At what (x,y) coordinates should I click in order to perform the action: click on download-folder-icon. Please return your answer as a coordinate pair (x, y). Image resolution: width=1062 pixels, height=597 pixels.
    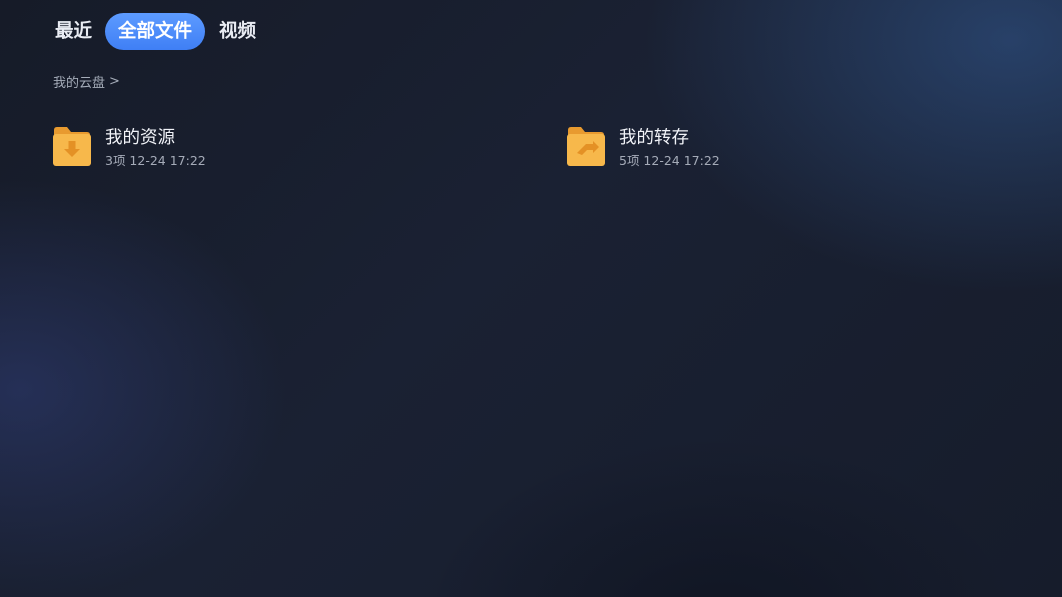
    Looking at the image, I should click on (72, 146).